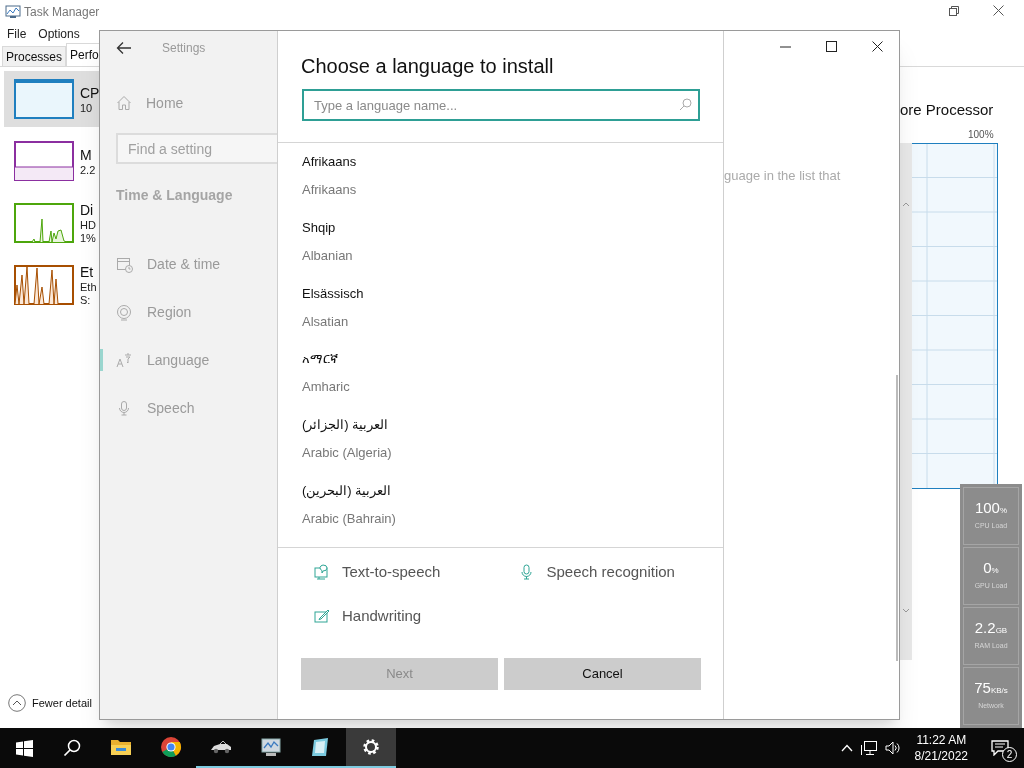 Image resolution: width=1024 pixels, height=768 pixels. What do you see at coordinates (941, 748) in the screenshot?
I see `clock: 11:22 AM 8/21/2022` at bounding box center [941, 748].